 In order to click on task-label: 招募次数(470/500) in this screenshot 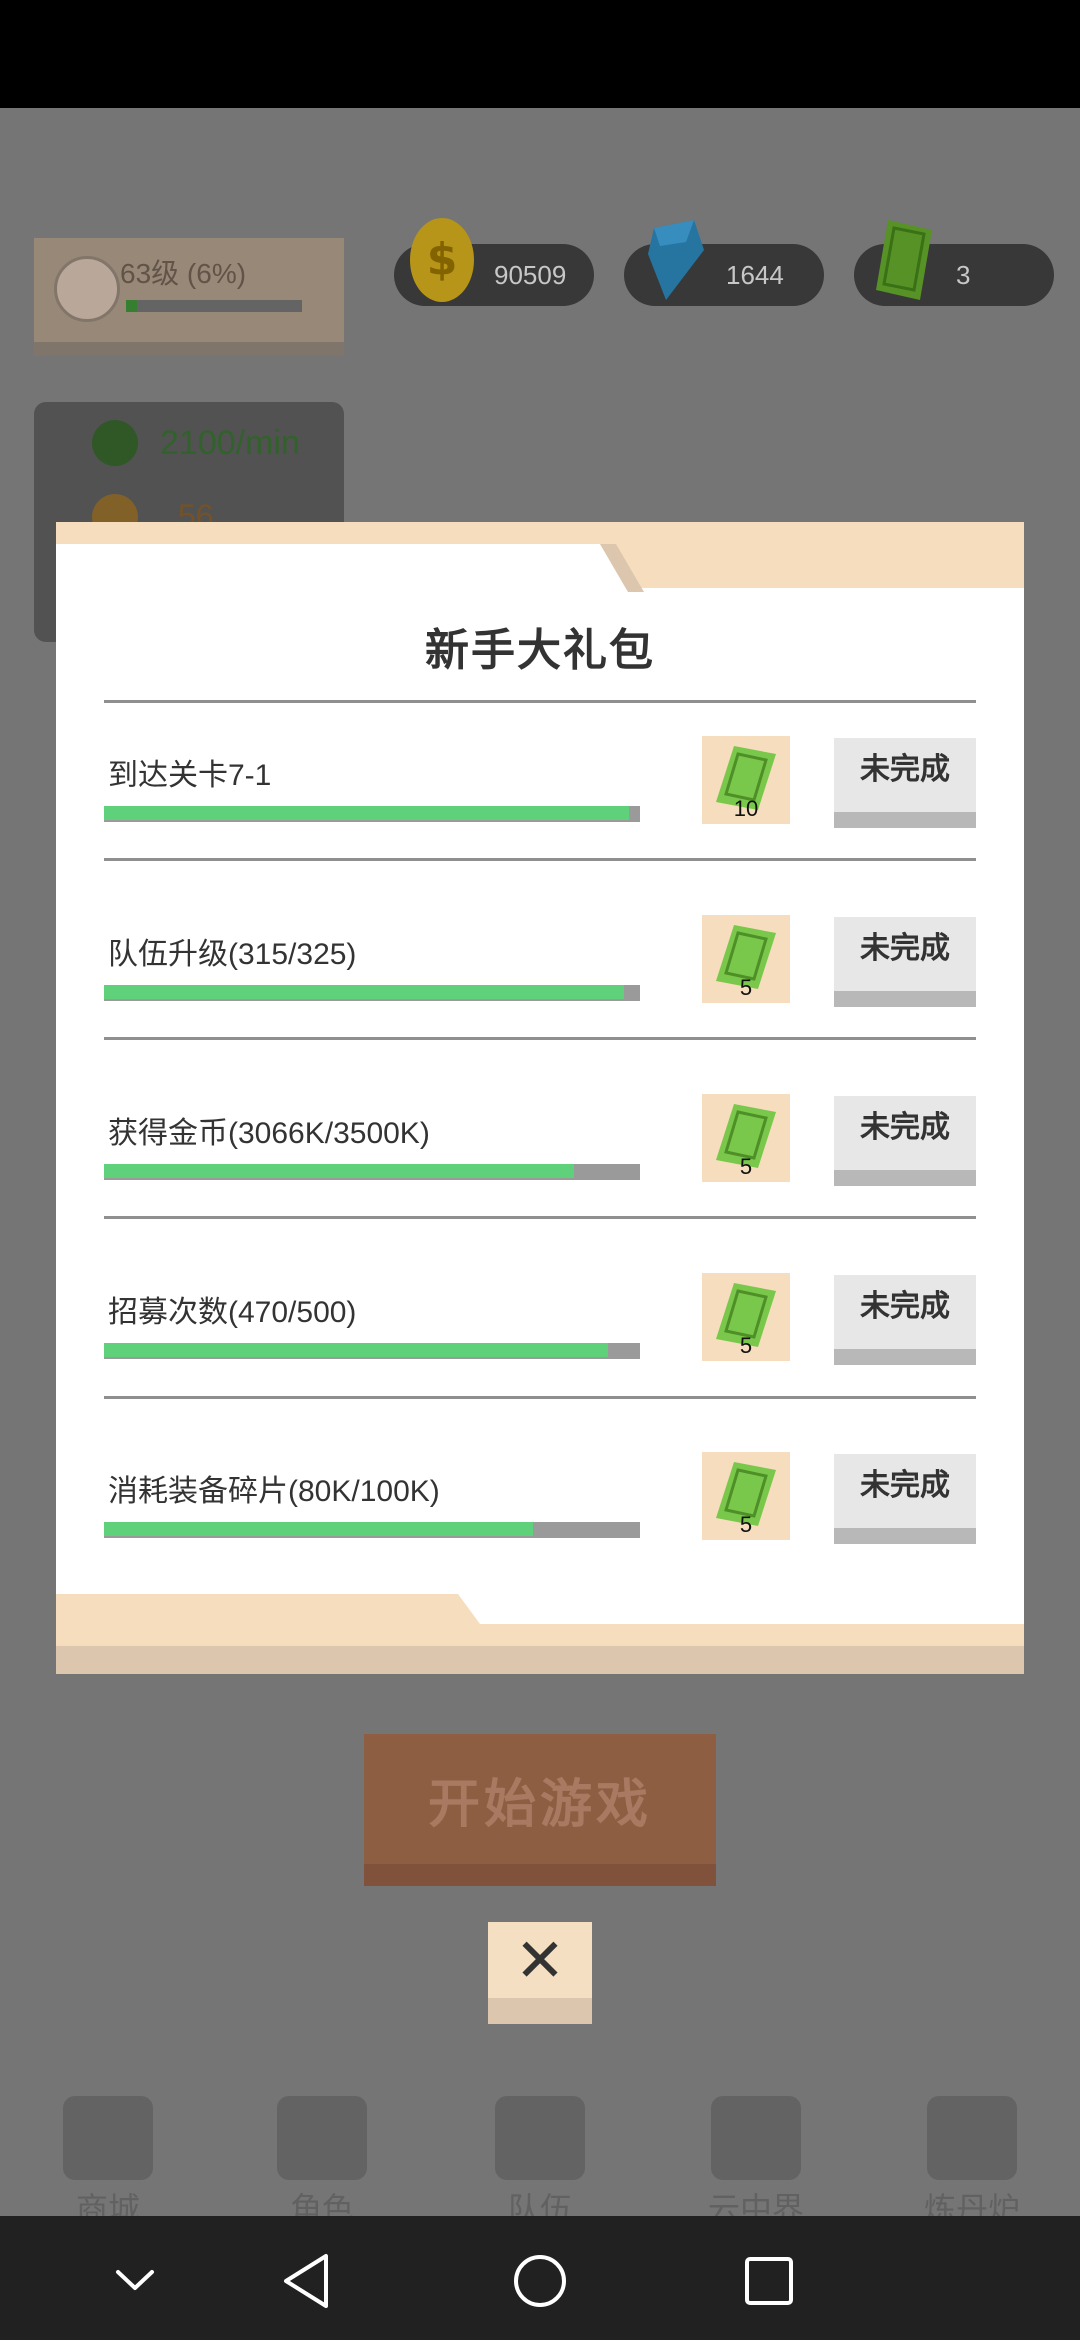, I will do `click(232, 1312)`.